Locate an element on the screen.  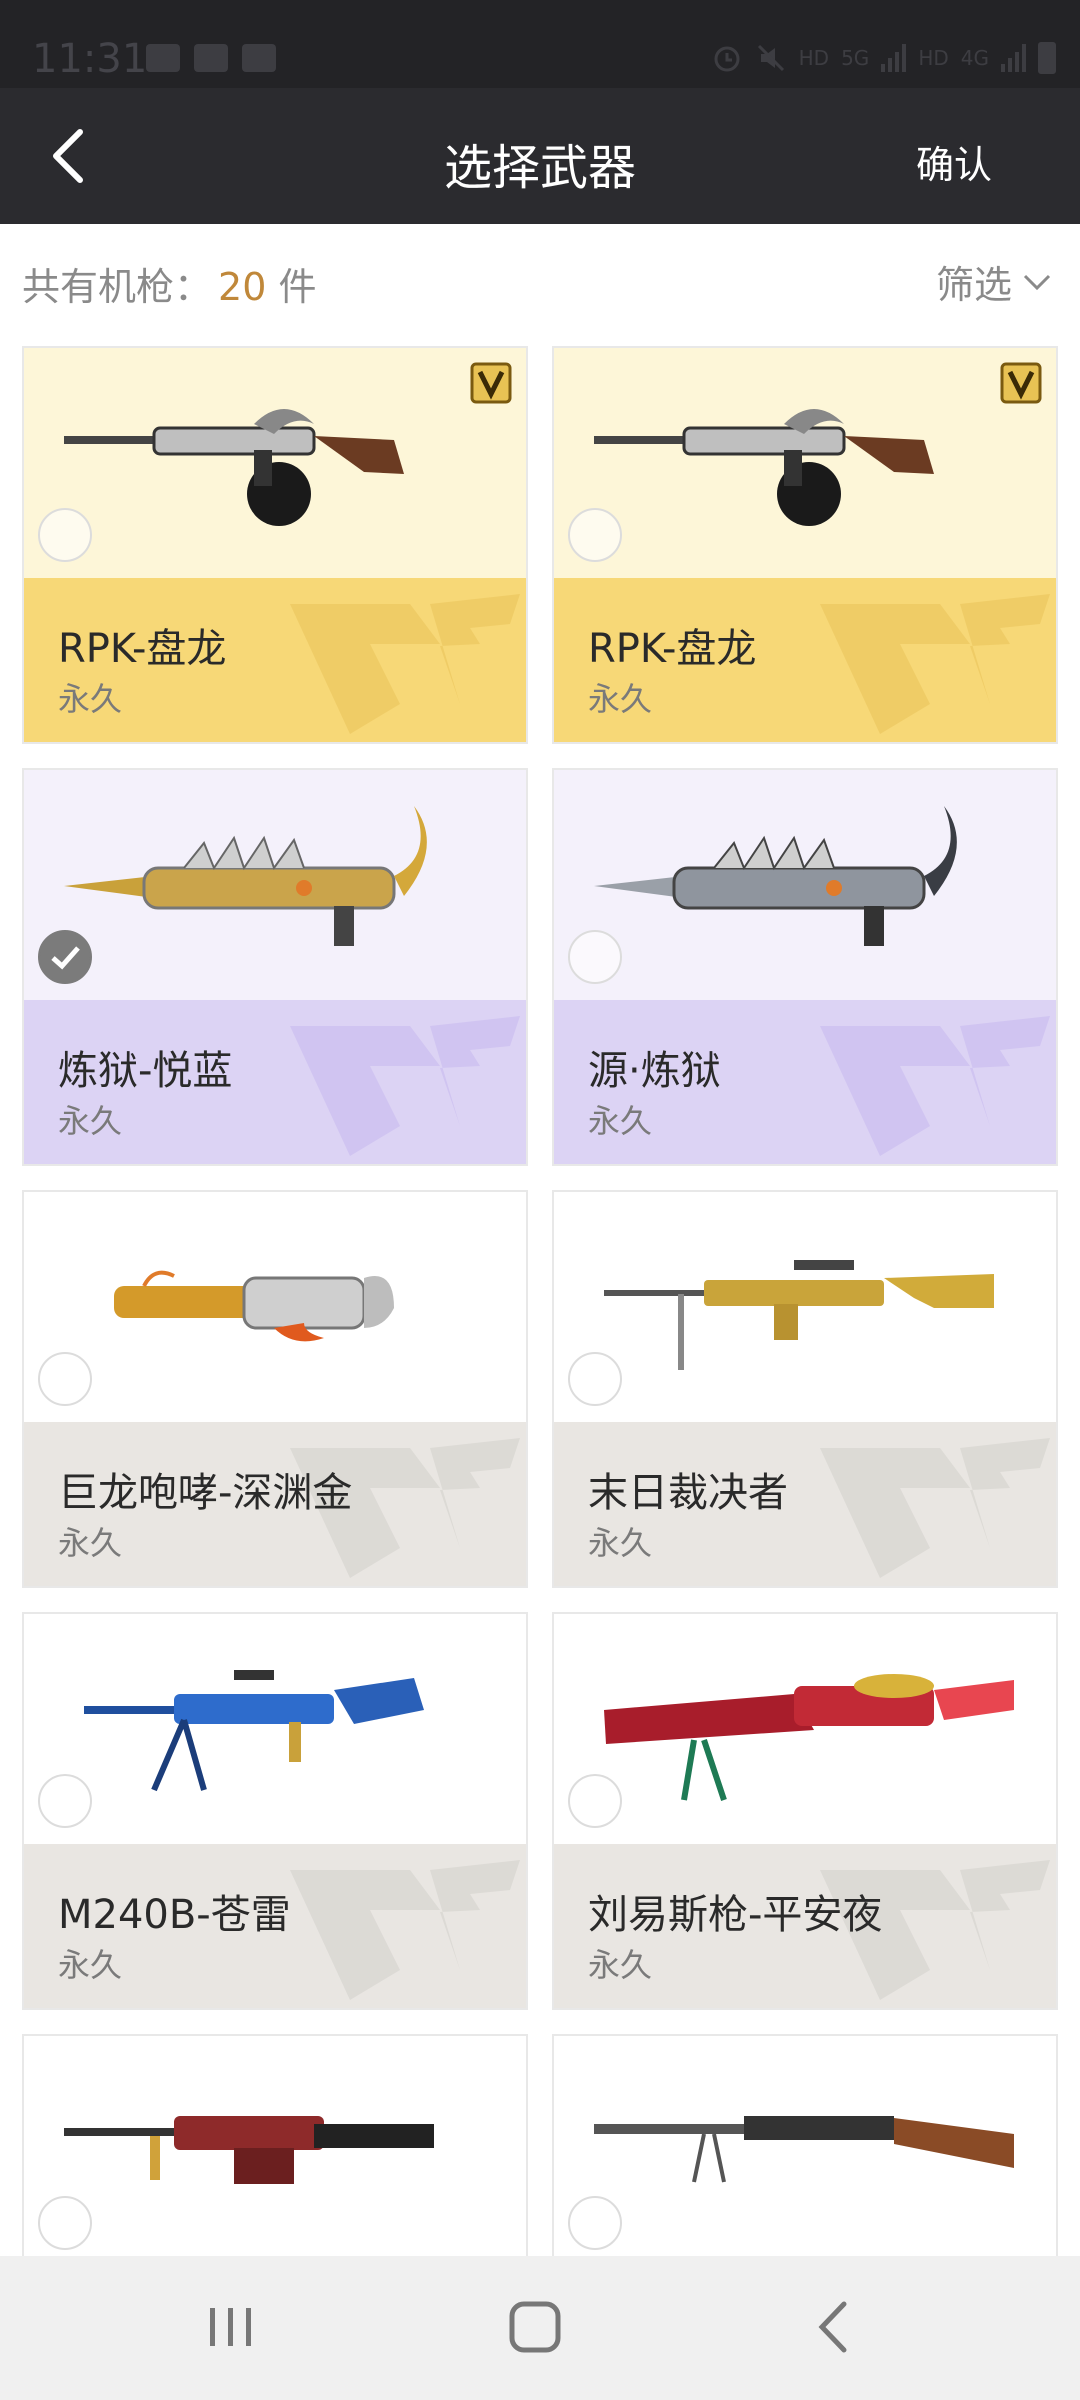
home-icon is located at coordinates (535, 2327).